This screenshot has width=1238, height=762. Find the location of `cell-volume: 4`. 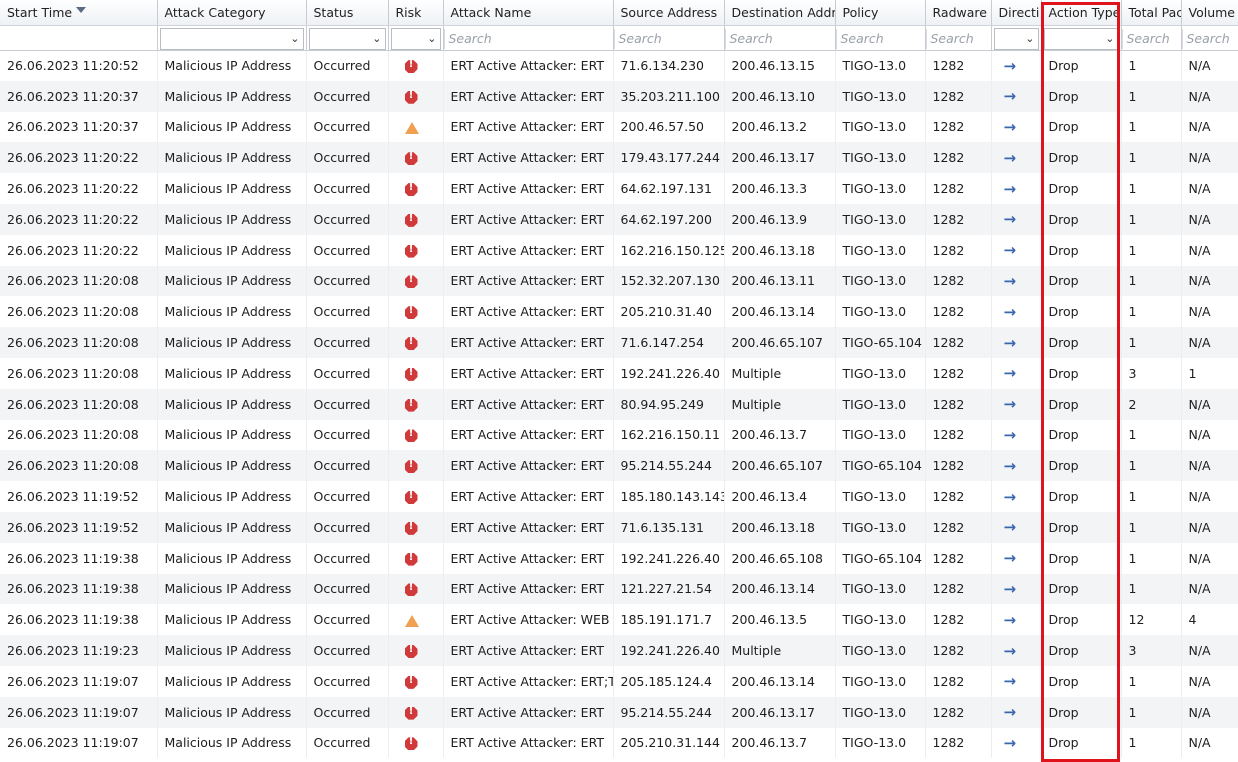

cell-volume: 4 is located at coordinates (1209, 620).